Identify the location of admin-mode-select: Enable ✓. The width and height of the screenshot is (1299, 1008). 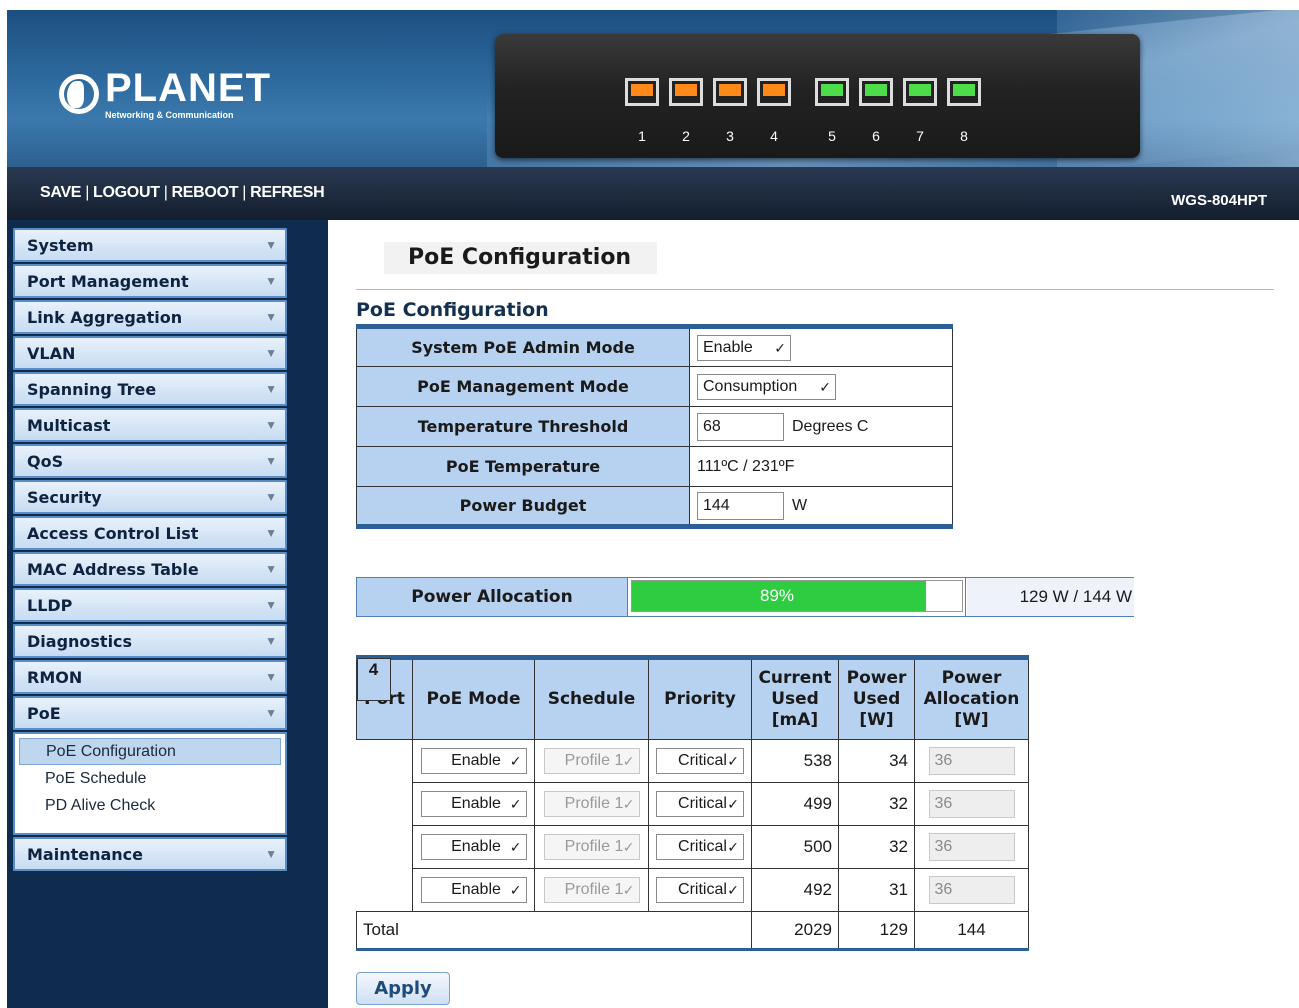
(744, 347).